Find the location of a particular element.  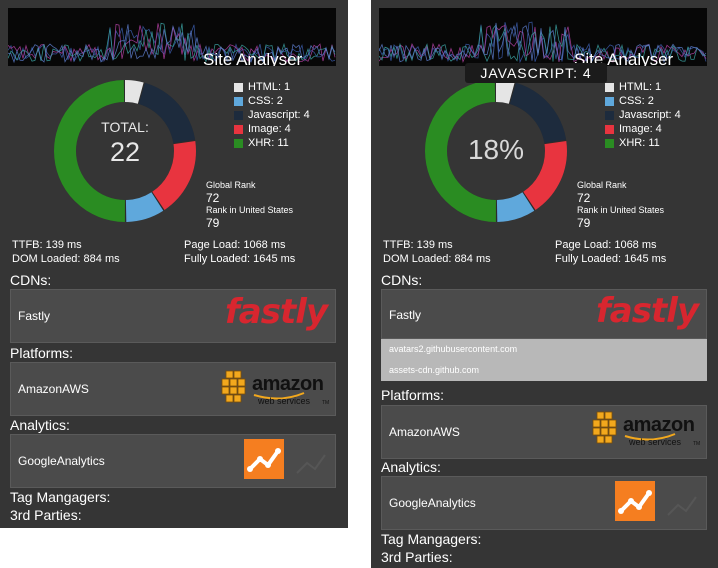

total-label: TOTAL: is located at coordinates (125, 127).